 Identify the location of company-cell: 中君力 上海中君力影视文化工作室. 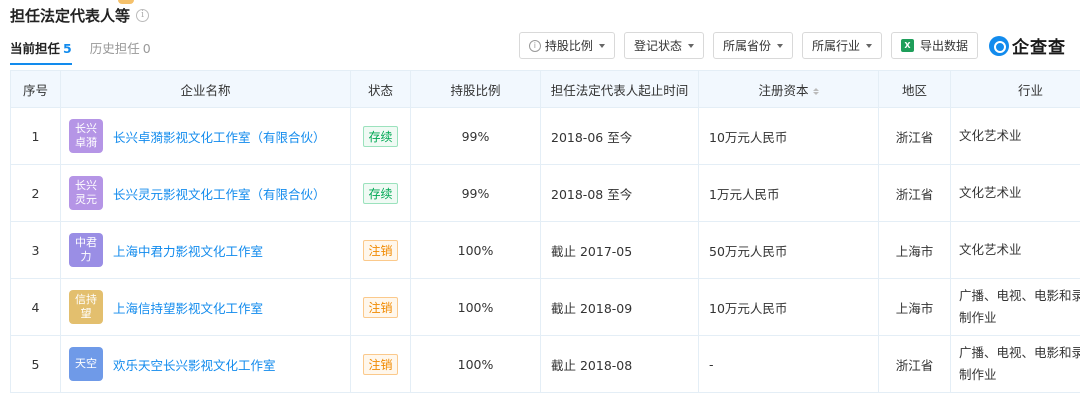
(205, 250).